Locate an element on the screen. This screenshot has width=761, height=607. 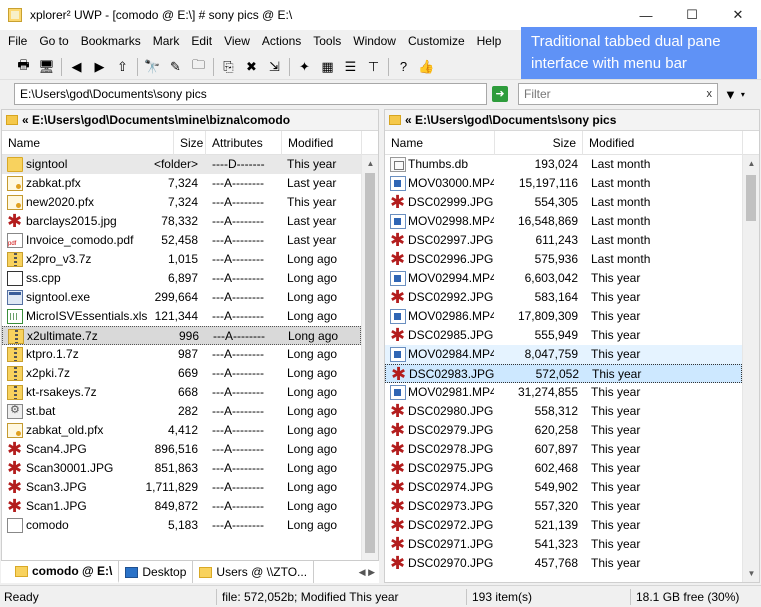
edit-button: ✎ is located at coordinates (175, 67).